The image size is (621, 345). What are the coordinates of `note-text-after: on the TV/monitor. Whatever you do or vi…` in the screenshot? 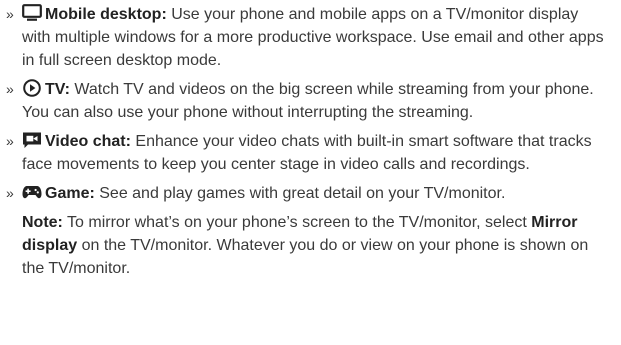 It's located at (305, 257).